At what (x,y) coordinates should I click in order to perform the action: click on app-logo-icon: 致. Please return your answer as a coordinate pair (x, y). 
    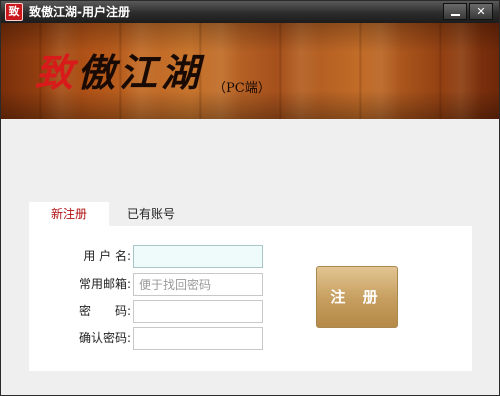
    Looking at the image, I should click on (14, 12).